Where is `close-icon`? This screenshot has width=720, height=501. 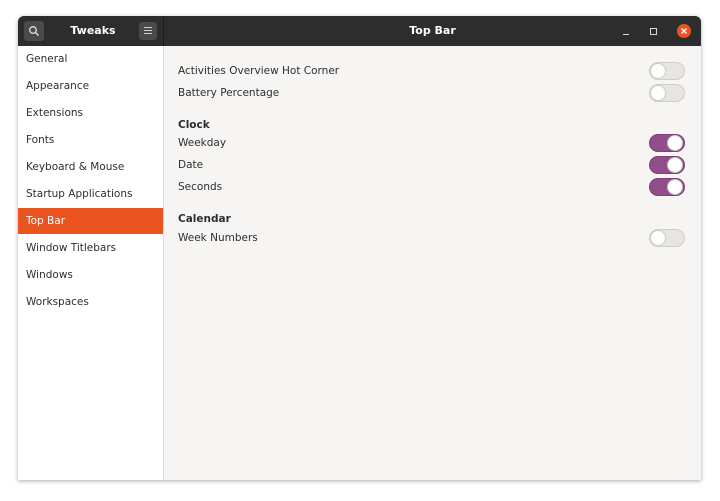
close-icon is located at coordinates (684, 31).